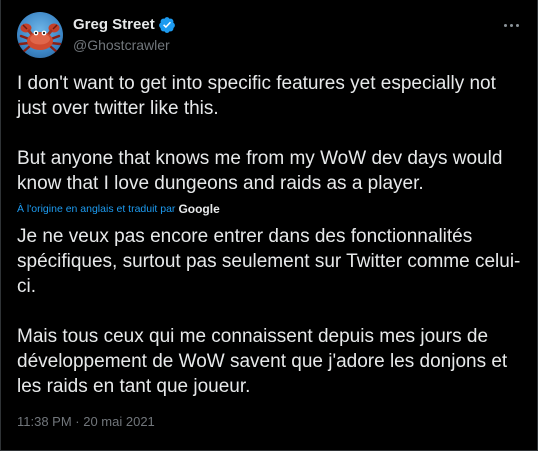 The height and width of the screenshot is (451, 538). Describe the element at coordinates (511, 25) in the screenshot. I see `more-options-icon` at that location.